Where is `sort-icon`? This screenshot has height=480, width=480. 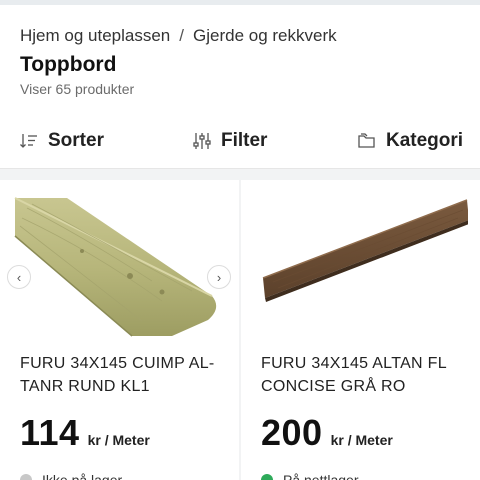 sort-icon is located at coordinates (28, 141).